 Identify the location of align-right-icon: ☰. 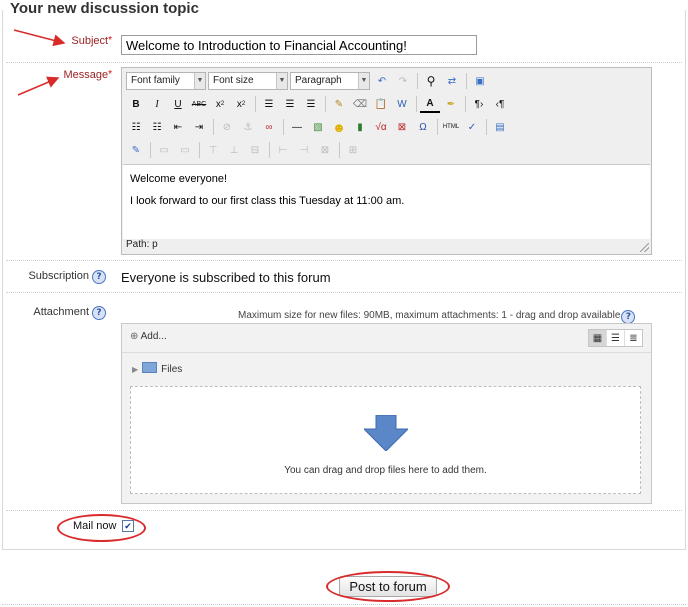
(311, 104).